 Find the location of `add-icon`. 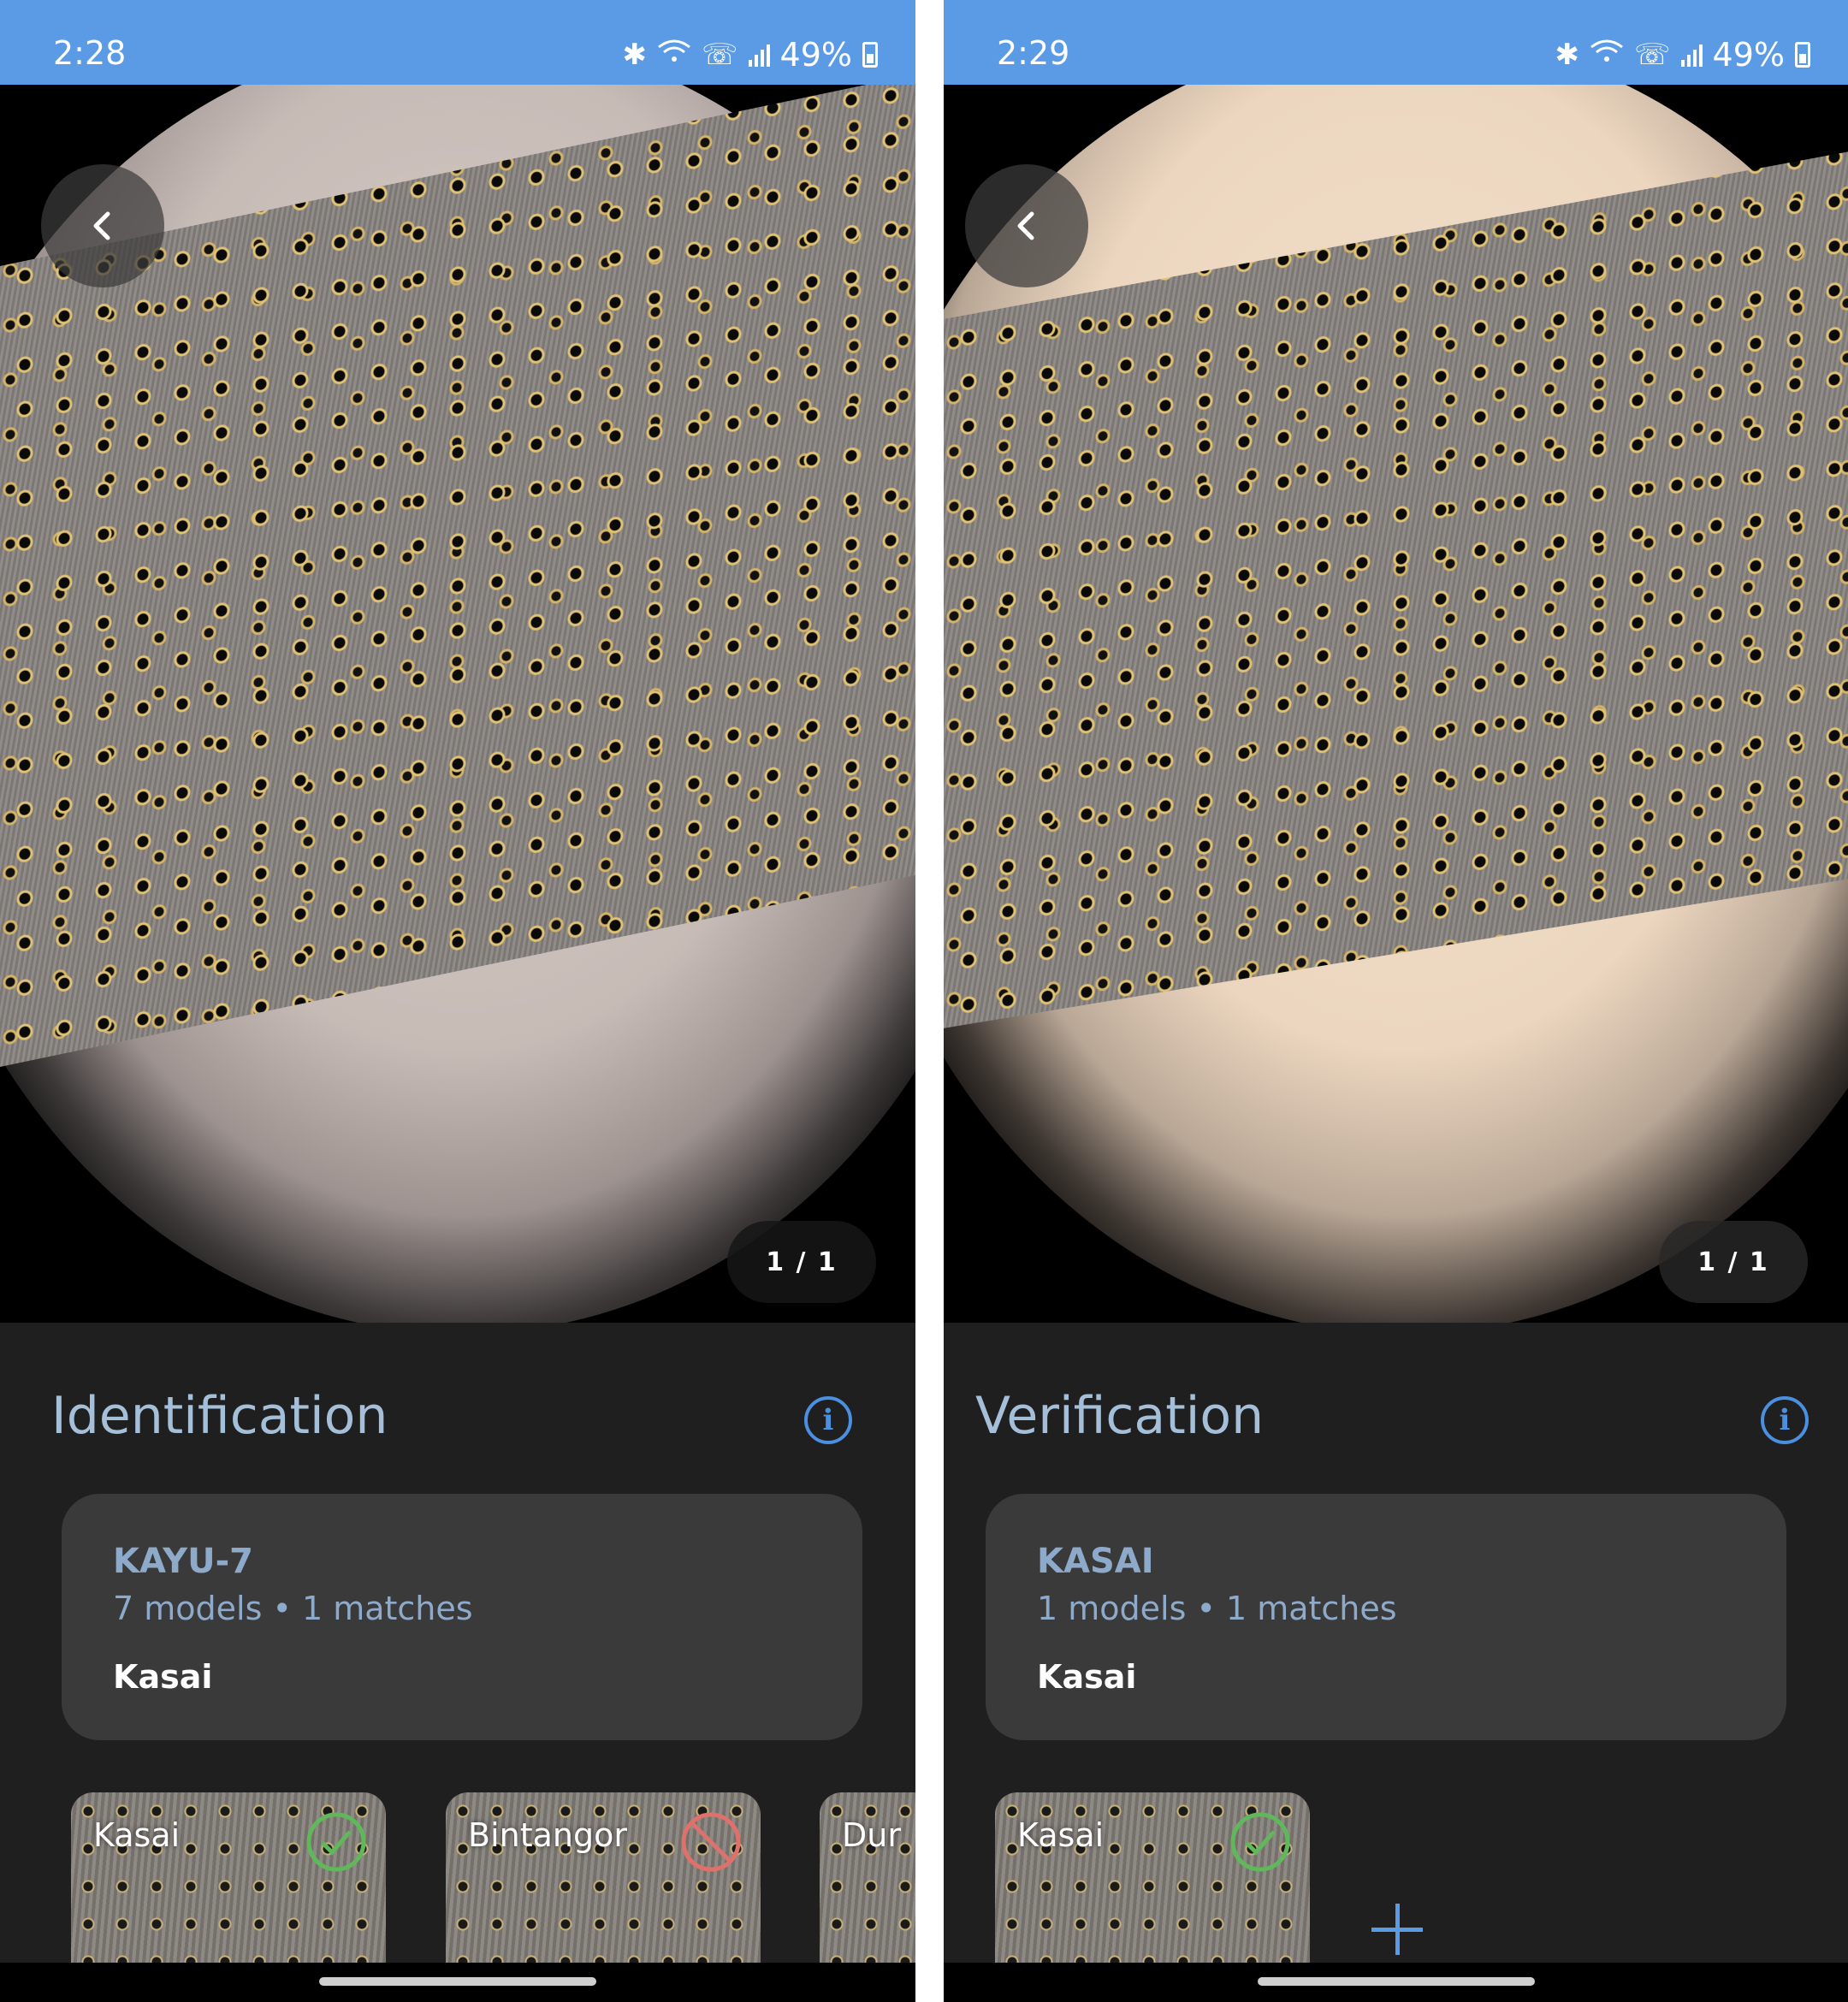

add-icon is located at coordinates (1397, 1929).